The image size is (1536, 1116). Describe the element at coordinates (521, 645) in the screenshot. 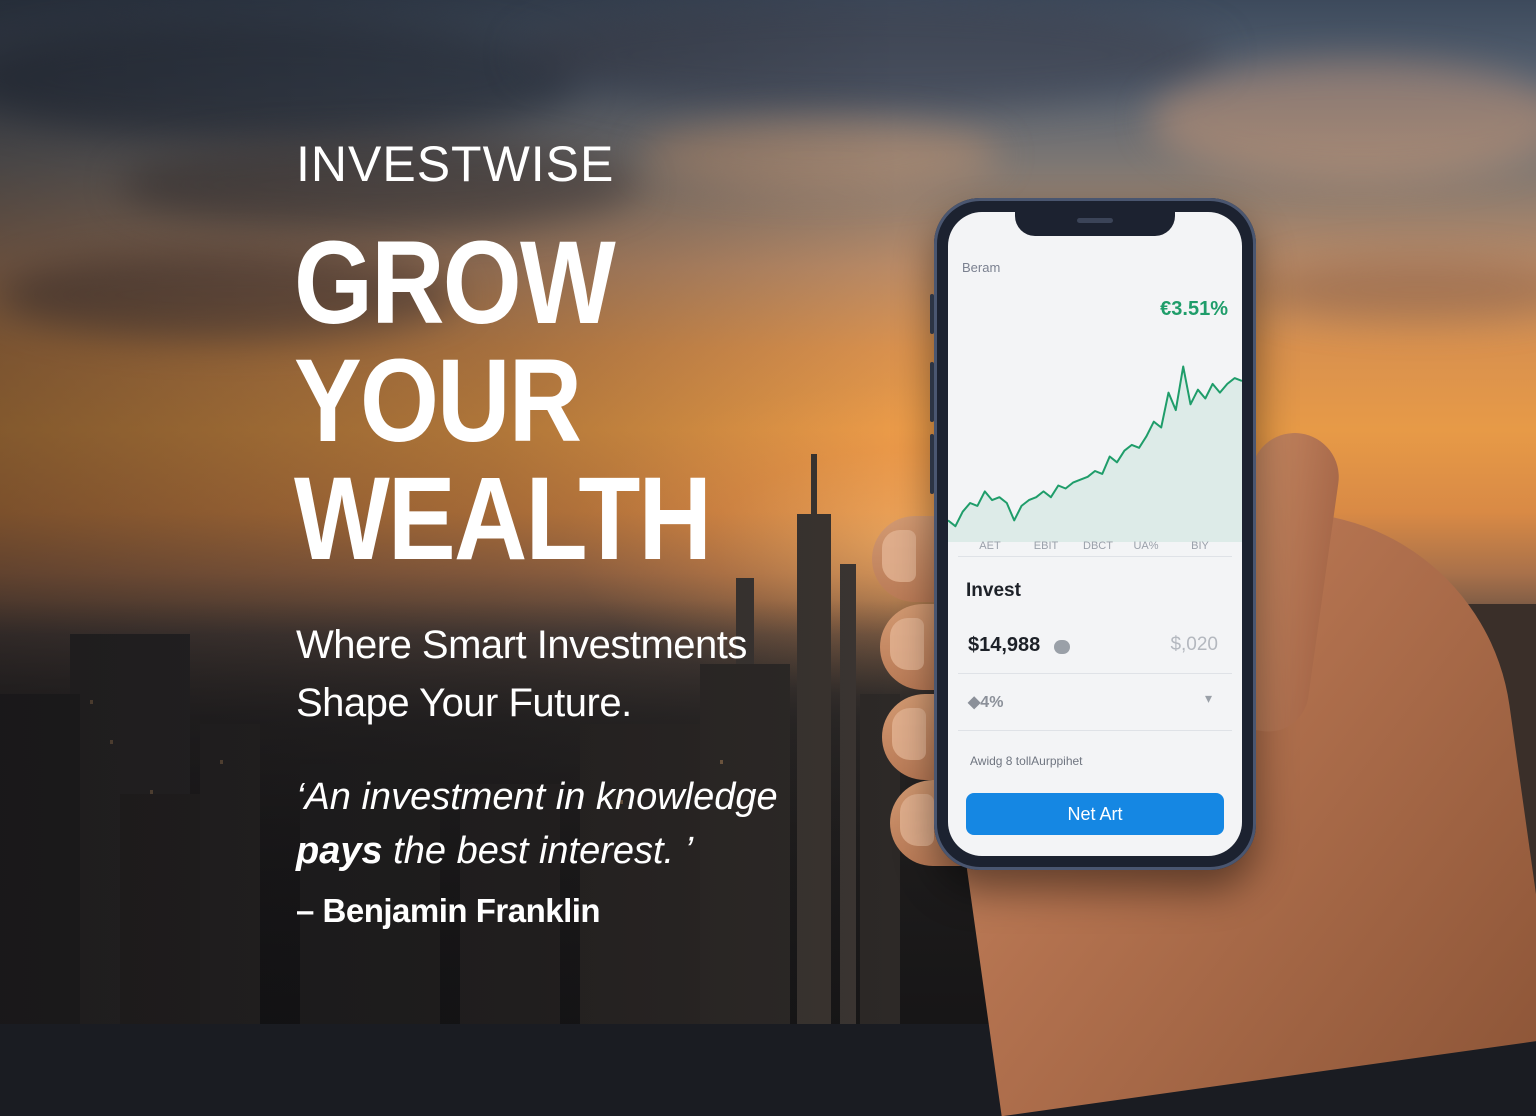

I see `subheadline-line: Where Smart Investments` at that location.